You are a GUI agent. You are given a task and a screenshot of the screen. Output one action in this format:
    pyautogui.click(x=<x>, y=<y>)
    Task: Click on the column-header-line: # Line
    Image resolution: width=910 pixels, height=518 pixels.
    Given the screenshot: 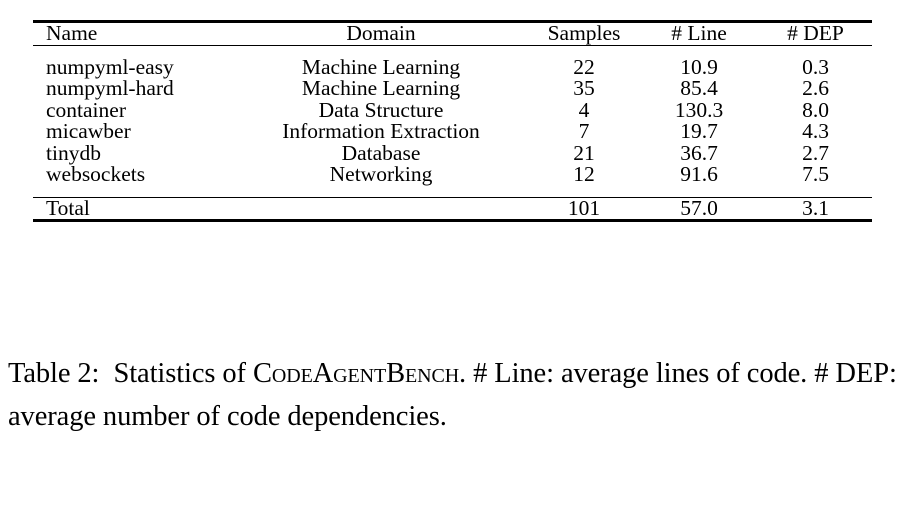 What is the action you would take?
    pyautogui.click(x=699, y=33)
    